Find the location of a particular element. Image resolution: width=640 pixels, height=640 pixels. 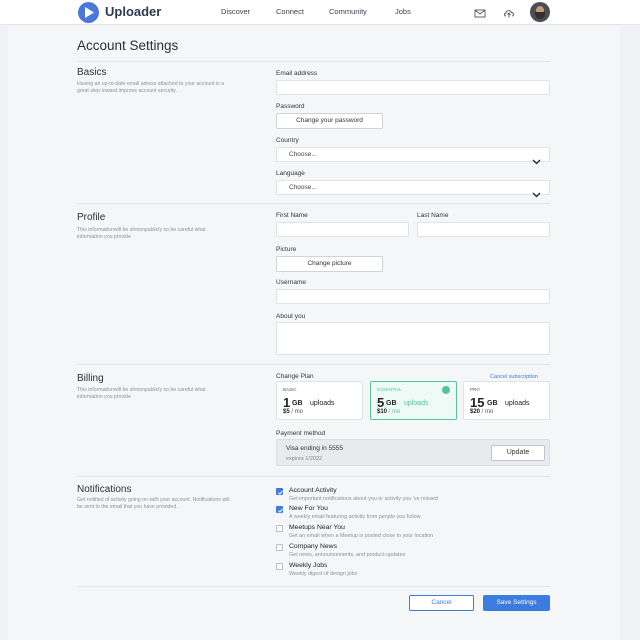

save-settings-button: Save Settings is located at coordinates (516, 603).